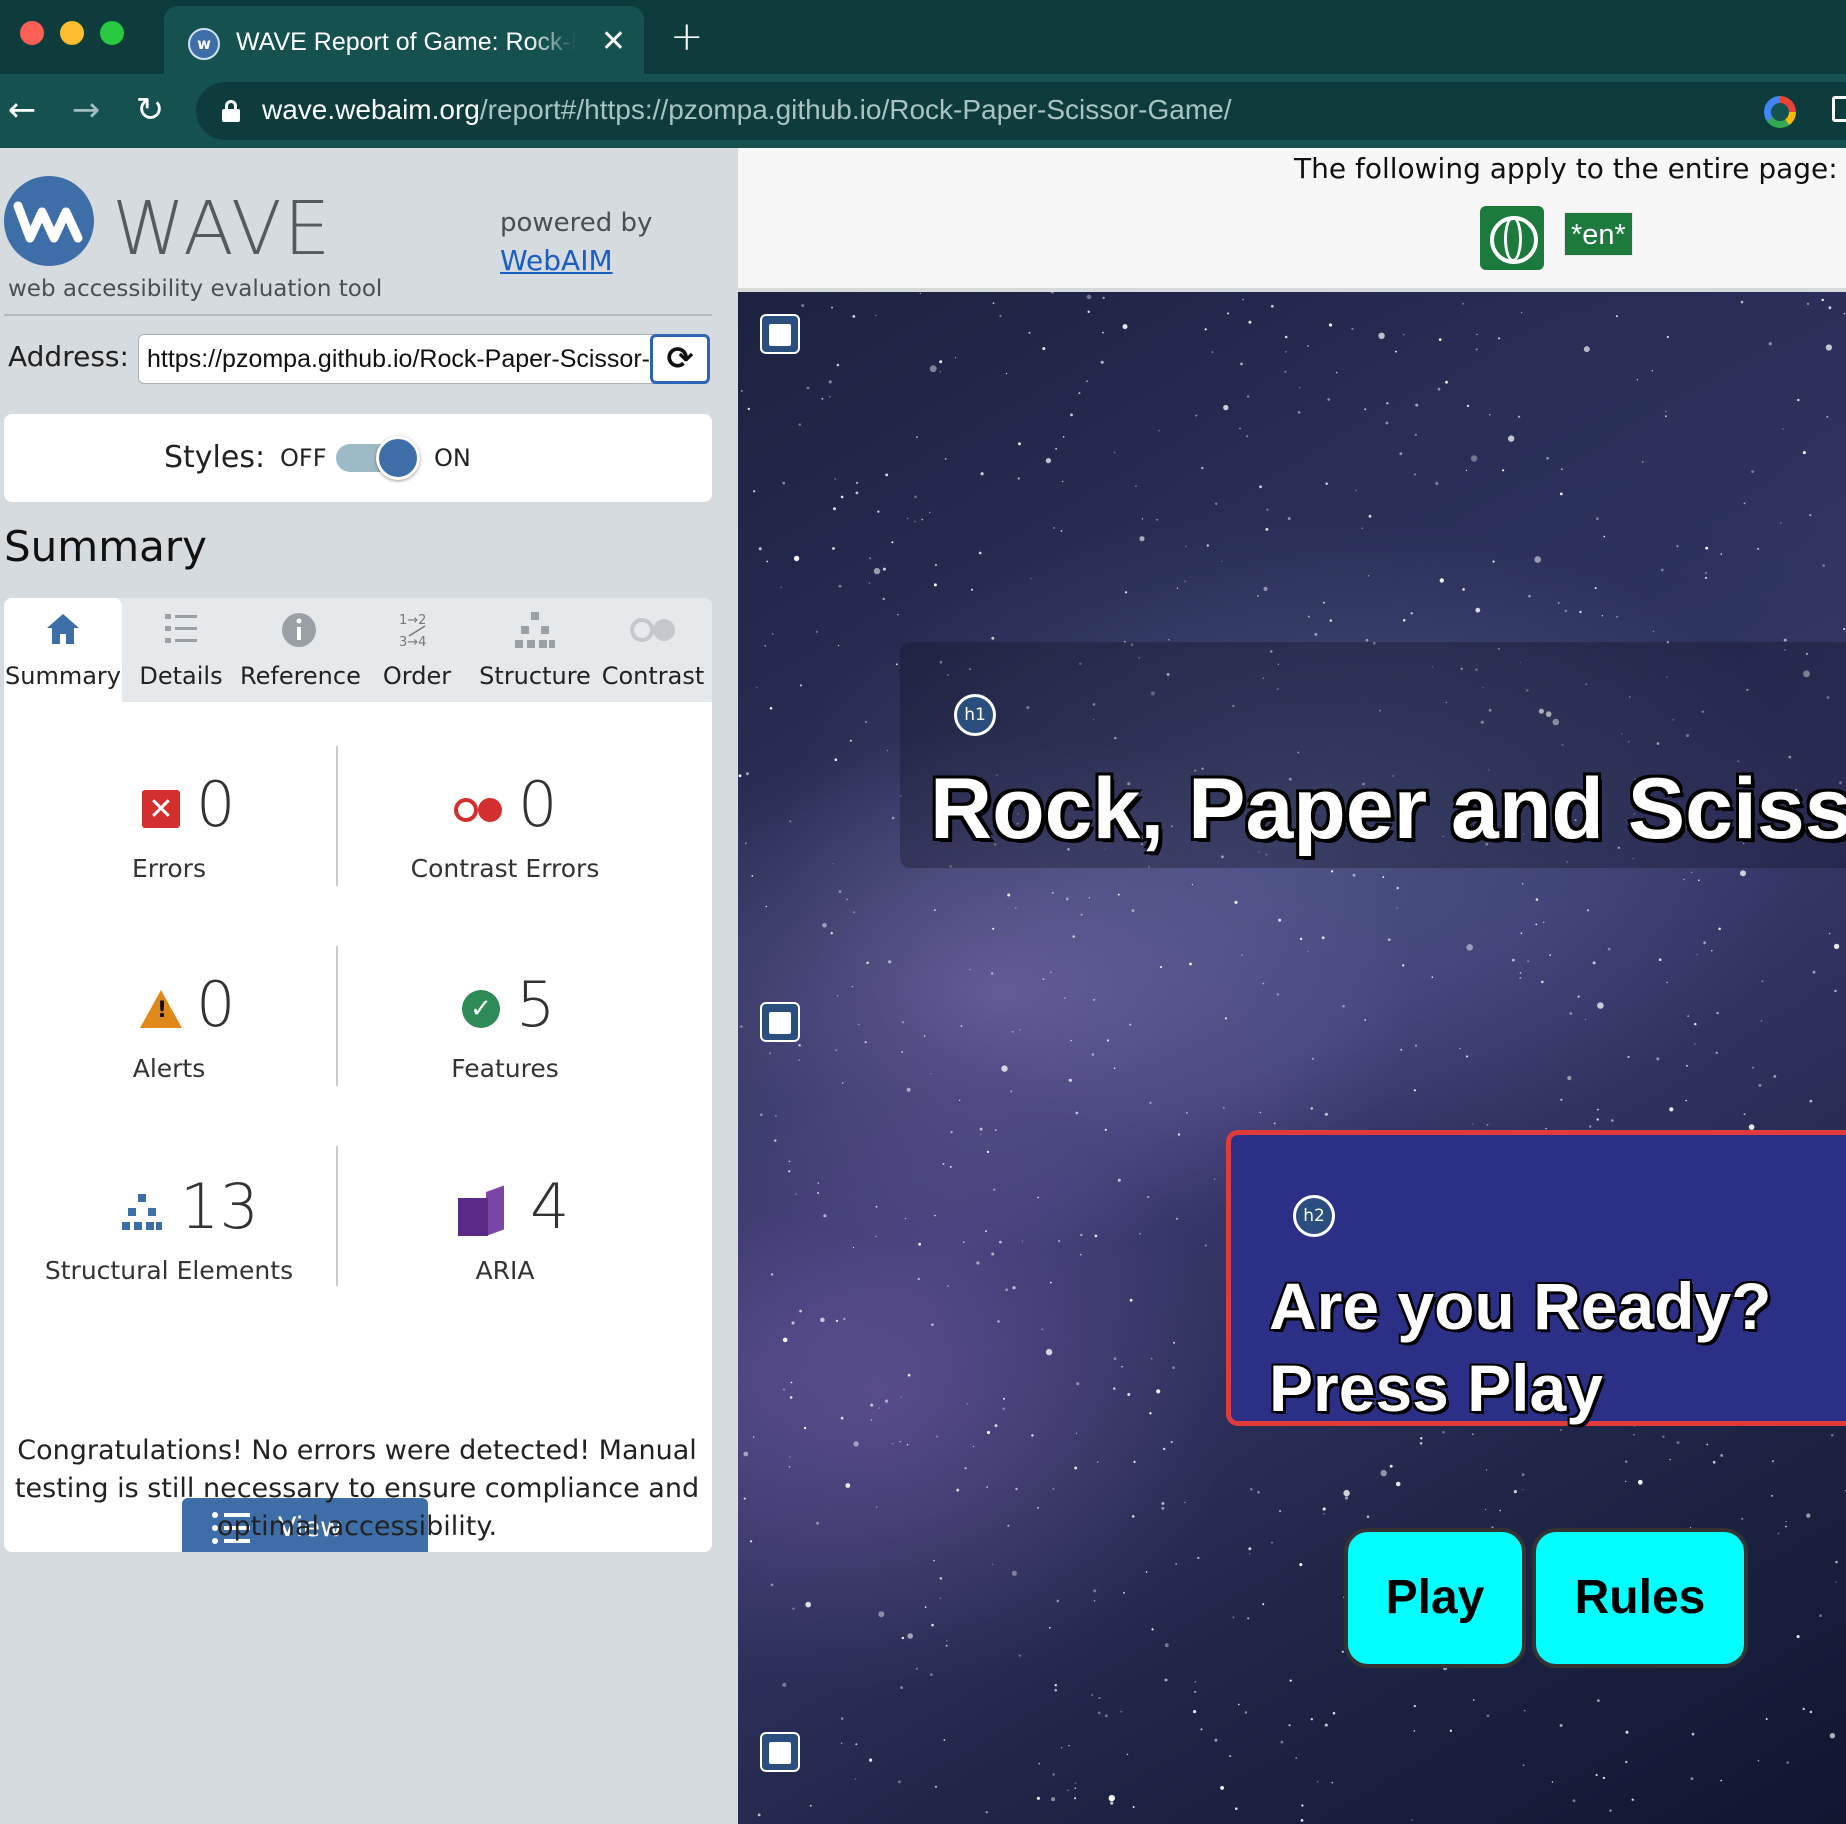 Image resolution: width=1846 pixels, height=1824 pixels. What do you see at coordinates (505, 1022) in the screenshot?
I see `stat-features: ✓ 5 Features` at bounding box center [505, 1022].